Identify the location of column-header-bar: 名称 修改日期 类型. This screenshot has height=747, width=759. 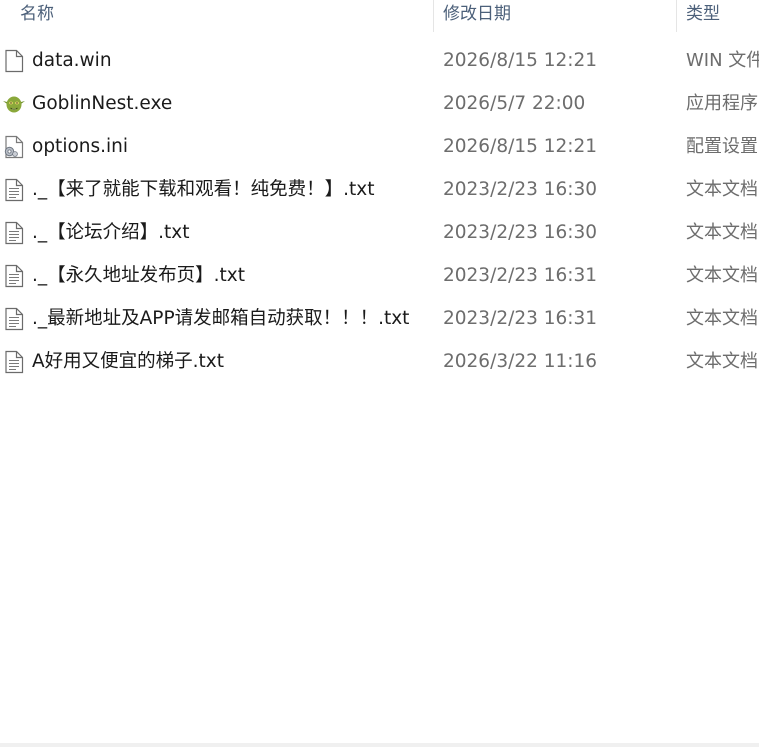
(379, 16).